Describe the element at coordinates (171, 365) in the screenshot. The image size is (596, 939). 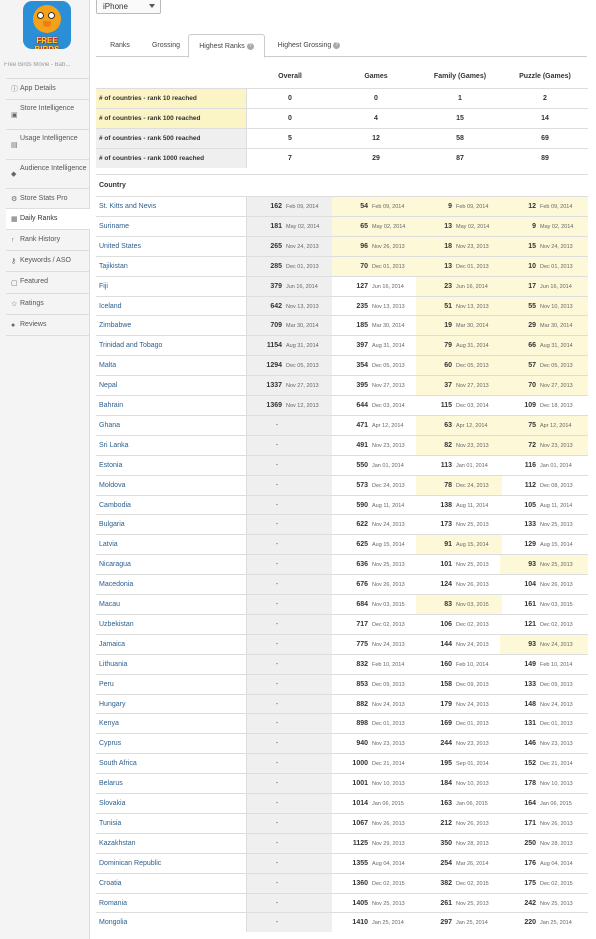
I see `country-name: Malta` at that location.